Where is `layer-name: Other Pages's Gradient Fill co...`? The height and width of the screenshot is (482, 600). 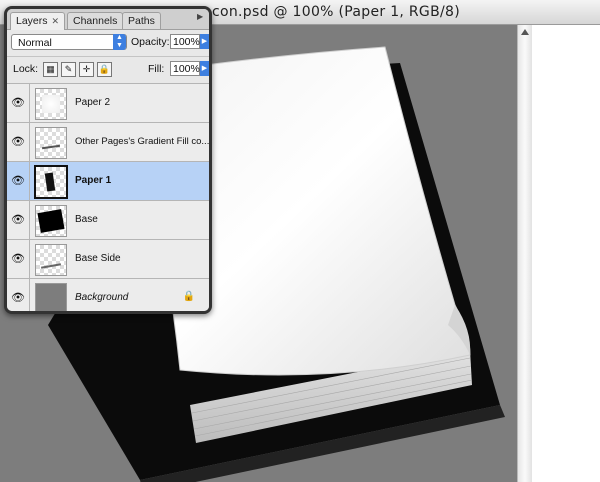 layer-name: Other Pages's Gradient Fill co... is located at coordinates (142, 141).